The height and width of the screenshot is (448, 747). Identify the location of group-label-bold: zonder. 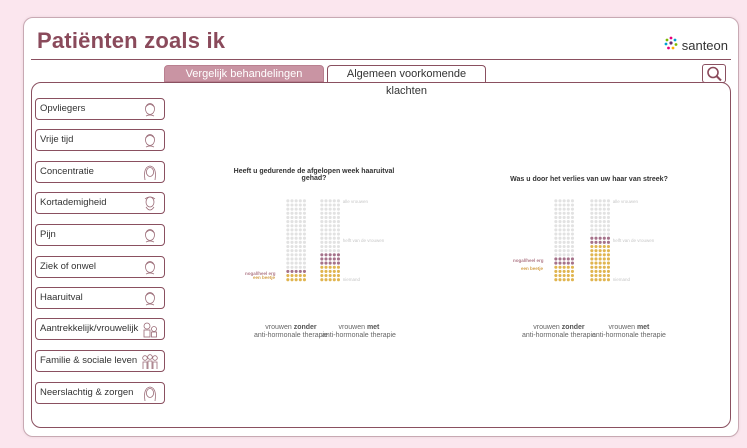
(305, 327).